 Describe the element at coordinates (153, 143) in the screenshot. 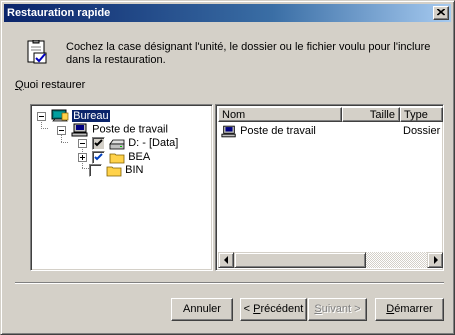

I see `tree-item-label: D: - [Data]` at that location.